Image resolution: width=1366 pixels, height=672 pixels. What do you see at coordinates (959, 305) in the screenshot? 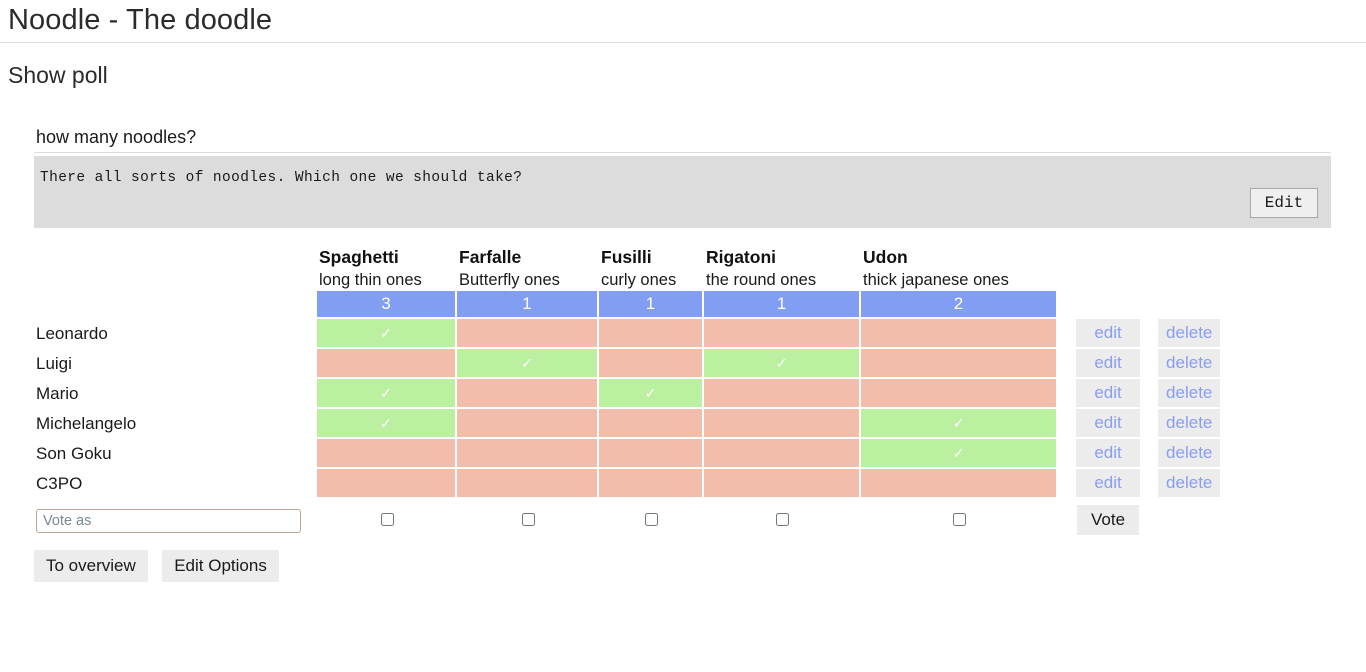
I see `option-vote-count: 2` at bounding box center [959, 305].